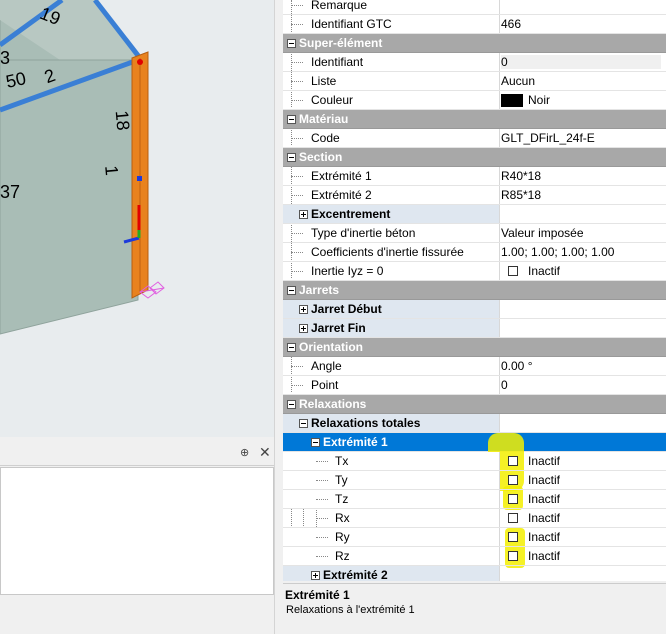 This screenshot has height=634, width=666. I want to click on checkbox, so click(513, 271).